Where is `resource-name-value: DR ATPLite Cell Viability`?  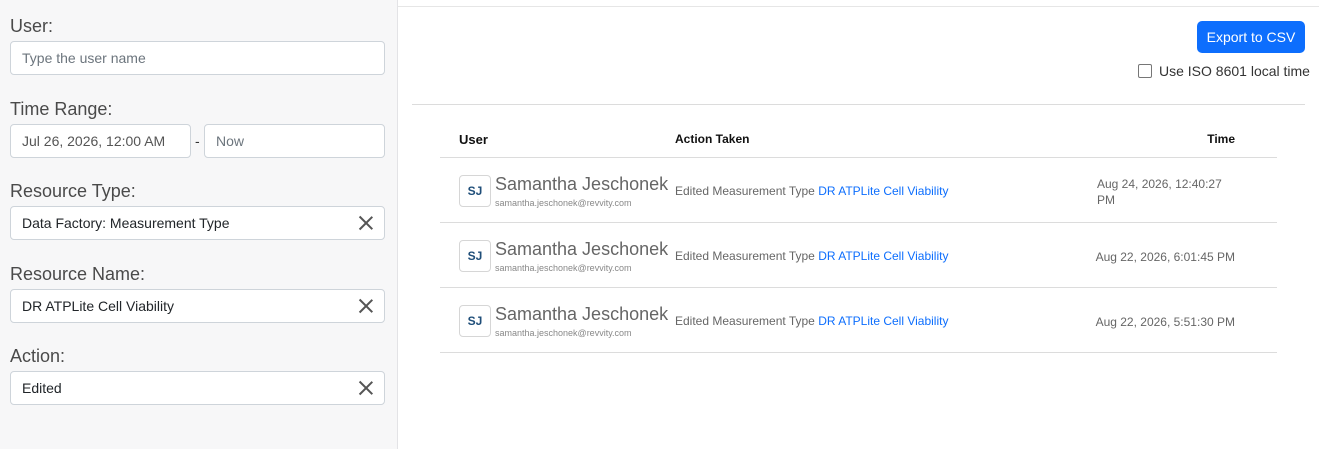 resource-name-value: DR ATPLite Cell Viability is located at coordinates (98, 306).